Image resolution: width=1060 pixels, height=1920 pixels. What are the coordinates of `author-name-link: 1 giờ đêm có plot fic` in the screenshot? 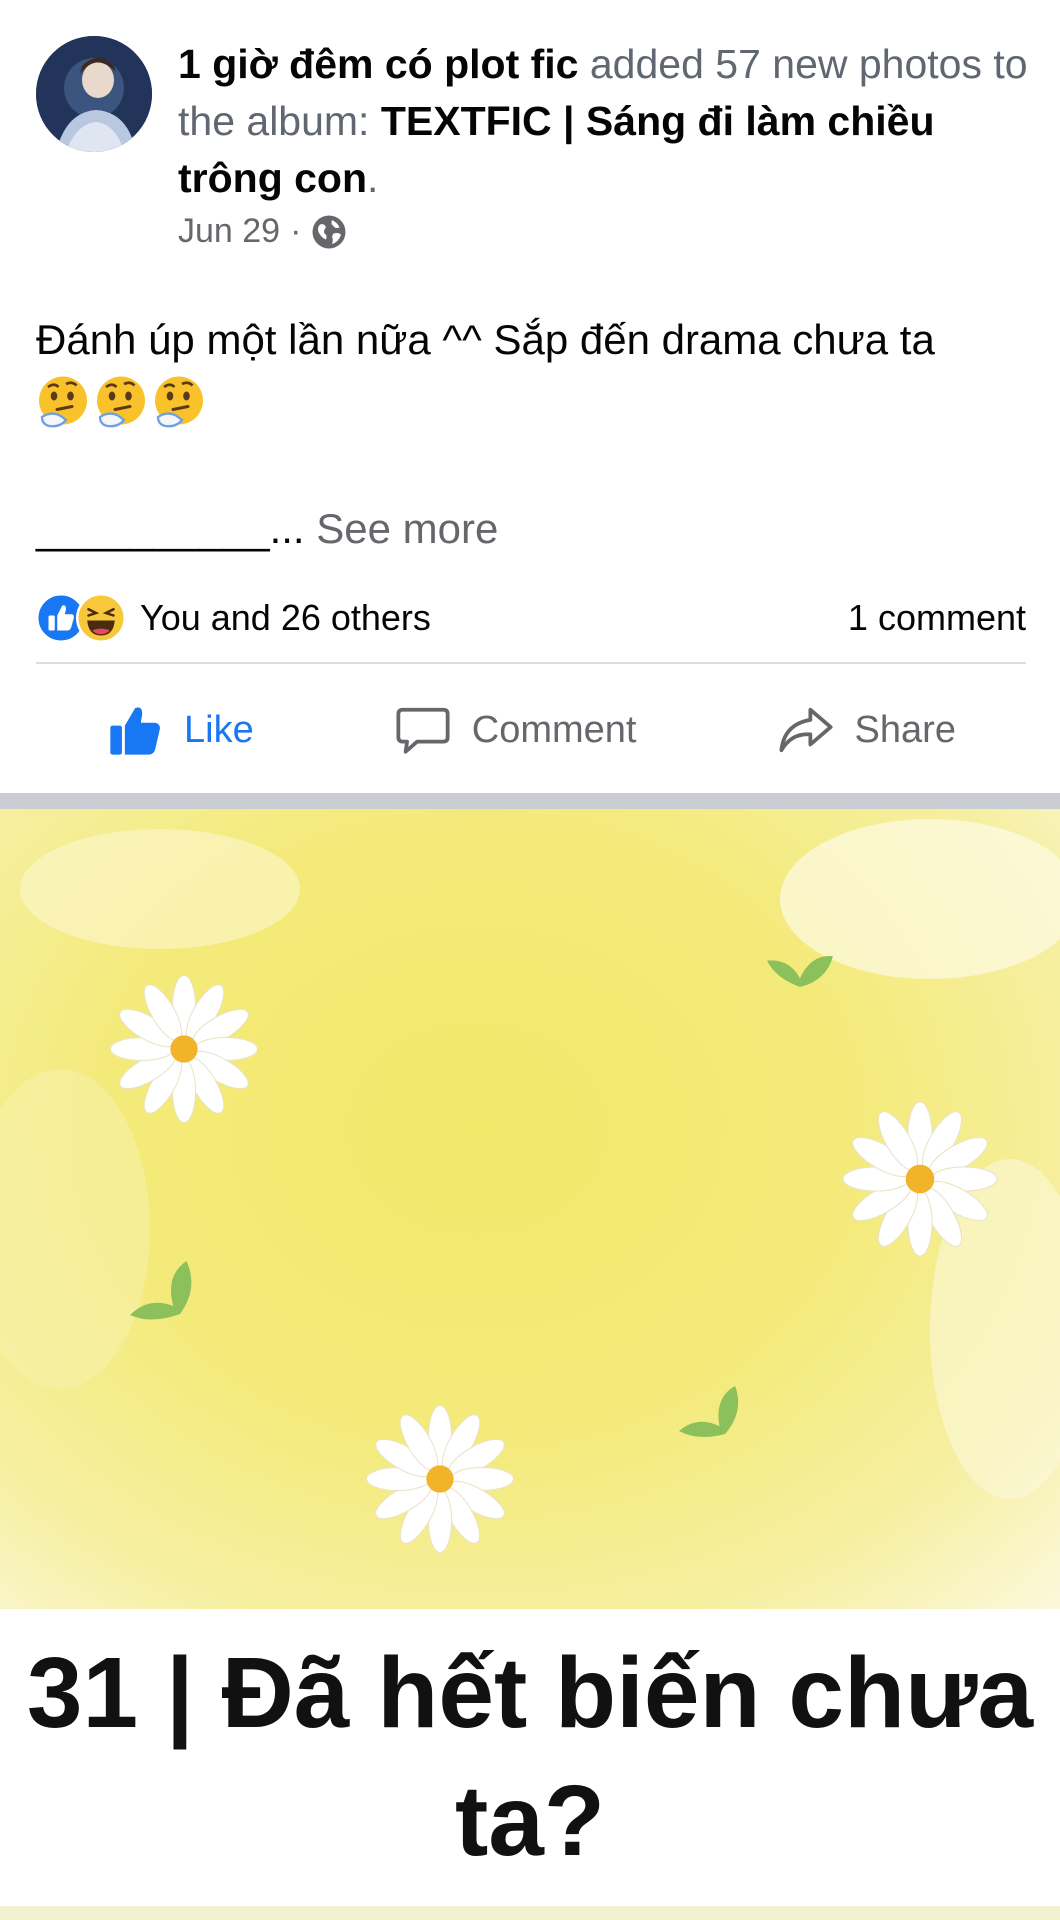 It's located at (378, 64).